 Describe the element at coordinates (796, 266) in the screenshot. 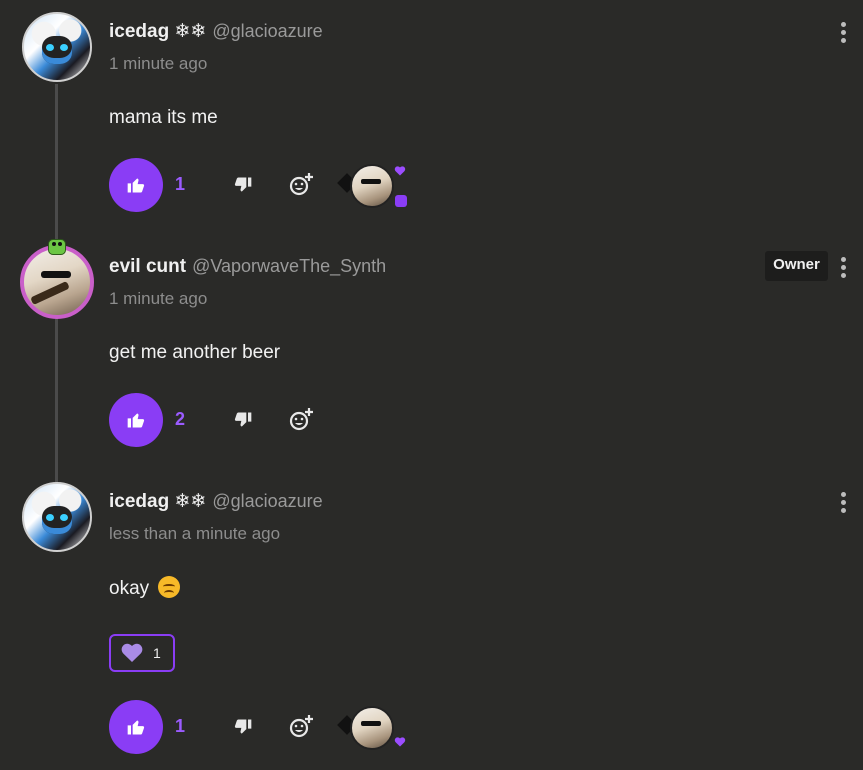

I see `owner-badge: Owner` at that location.